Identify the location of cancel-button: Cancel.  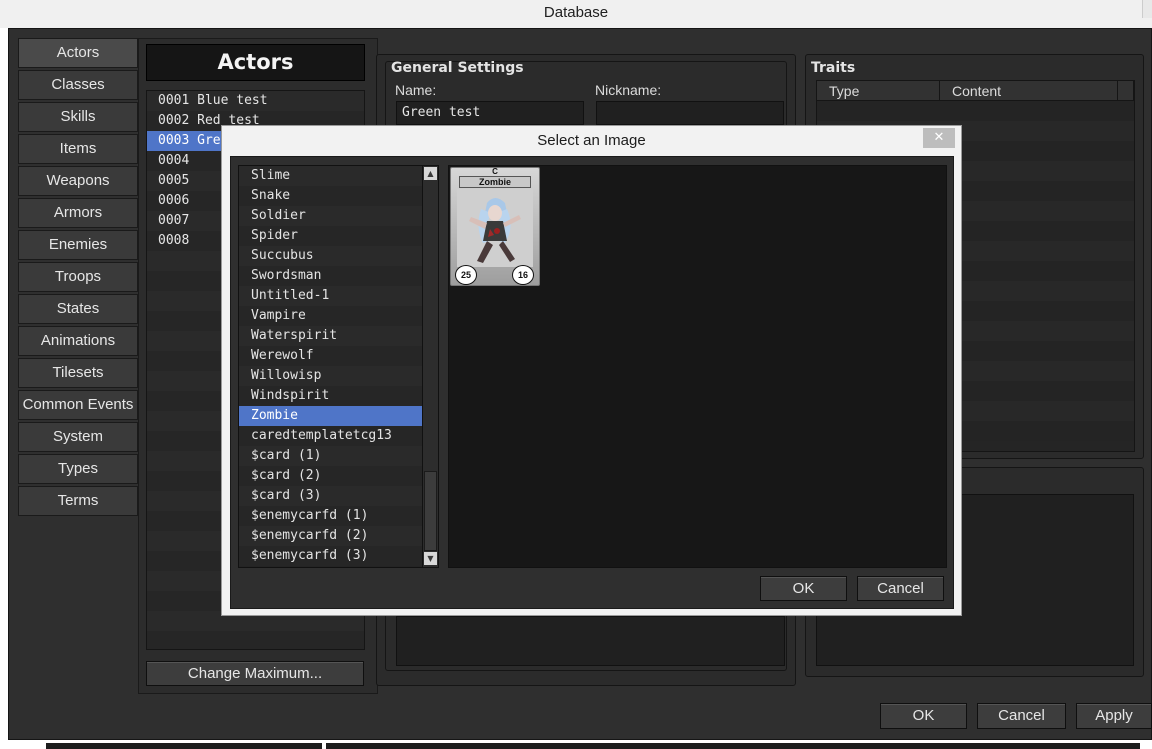
(1021, 716).